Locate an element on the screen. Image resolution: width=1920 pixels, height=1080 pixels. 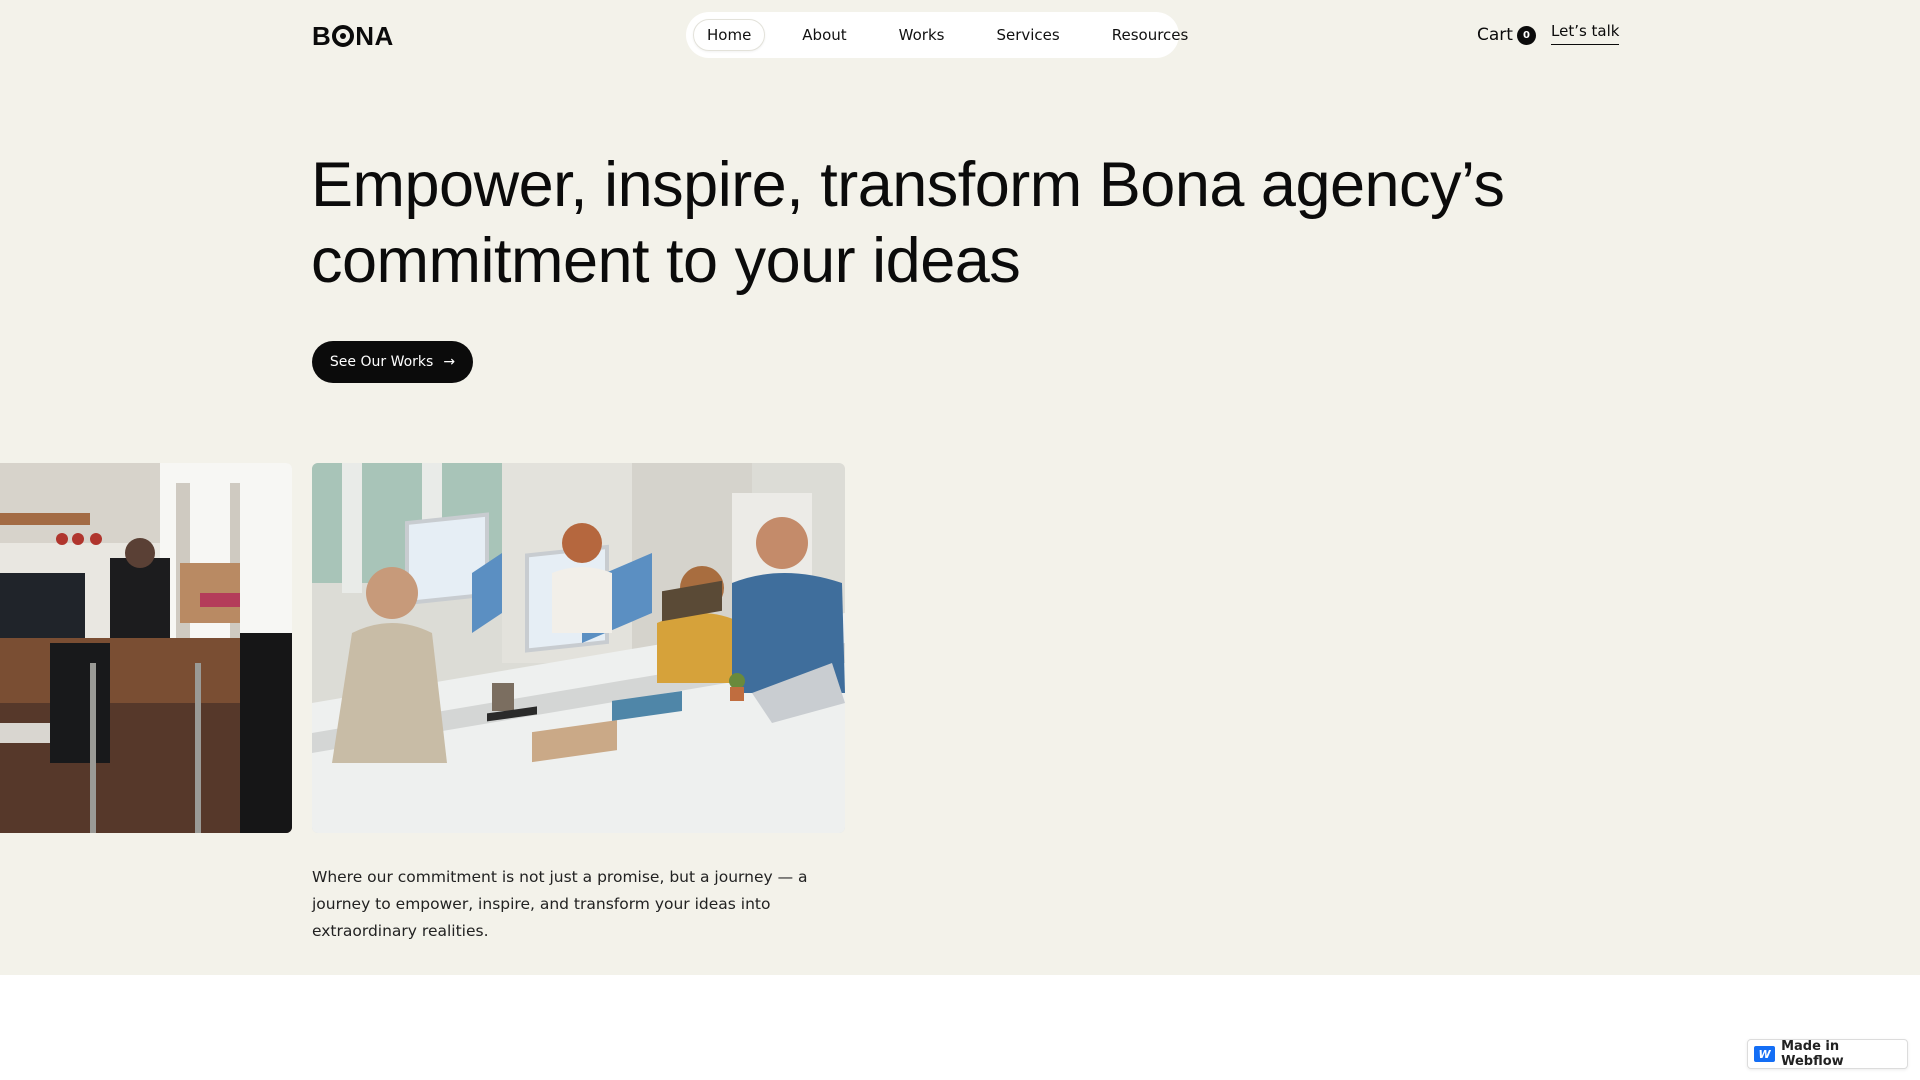
cart-label: Cart is located at coordinates (1495, 35).